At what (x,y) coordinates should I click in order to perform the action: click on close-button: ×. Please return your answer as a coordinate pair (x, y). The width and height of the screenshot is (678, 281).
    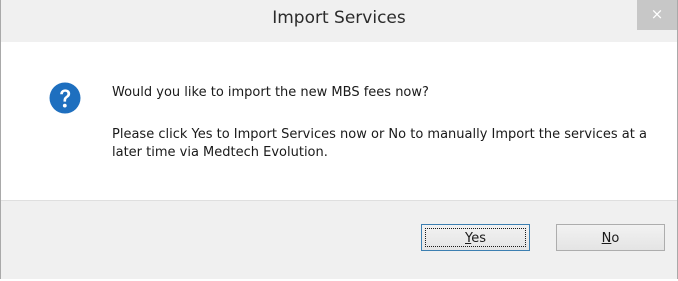
    Looking at the image, I should click on (657, 15).